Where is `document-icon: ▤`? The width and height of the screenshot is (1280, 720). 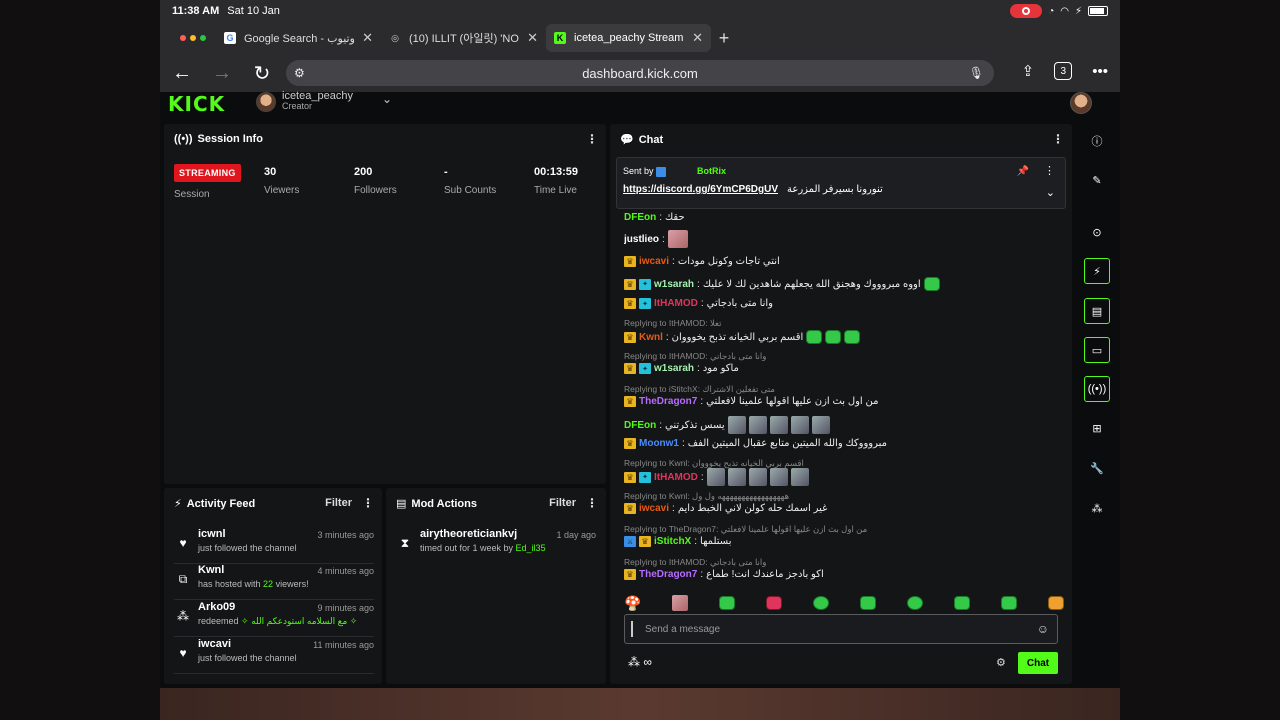 document-icon: ▤ is located at coordinates (1097, 311).